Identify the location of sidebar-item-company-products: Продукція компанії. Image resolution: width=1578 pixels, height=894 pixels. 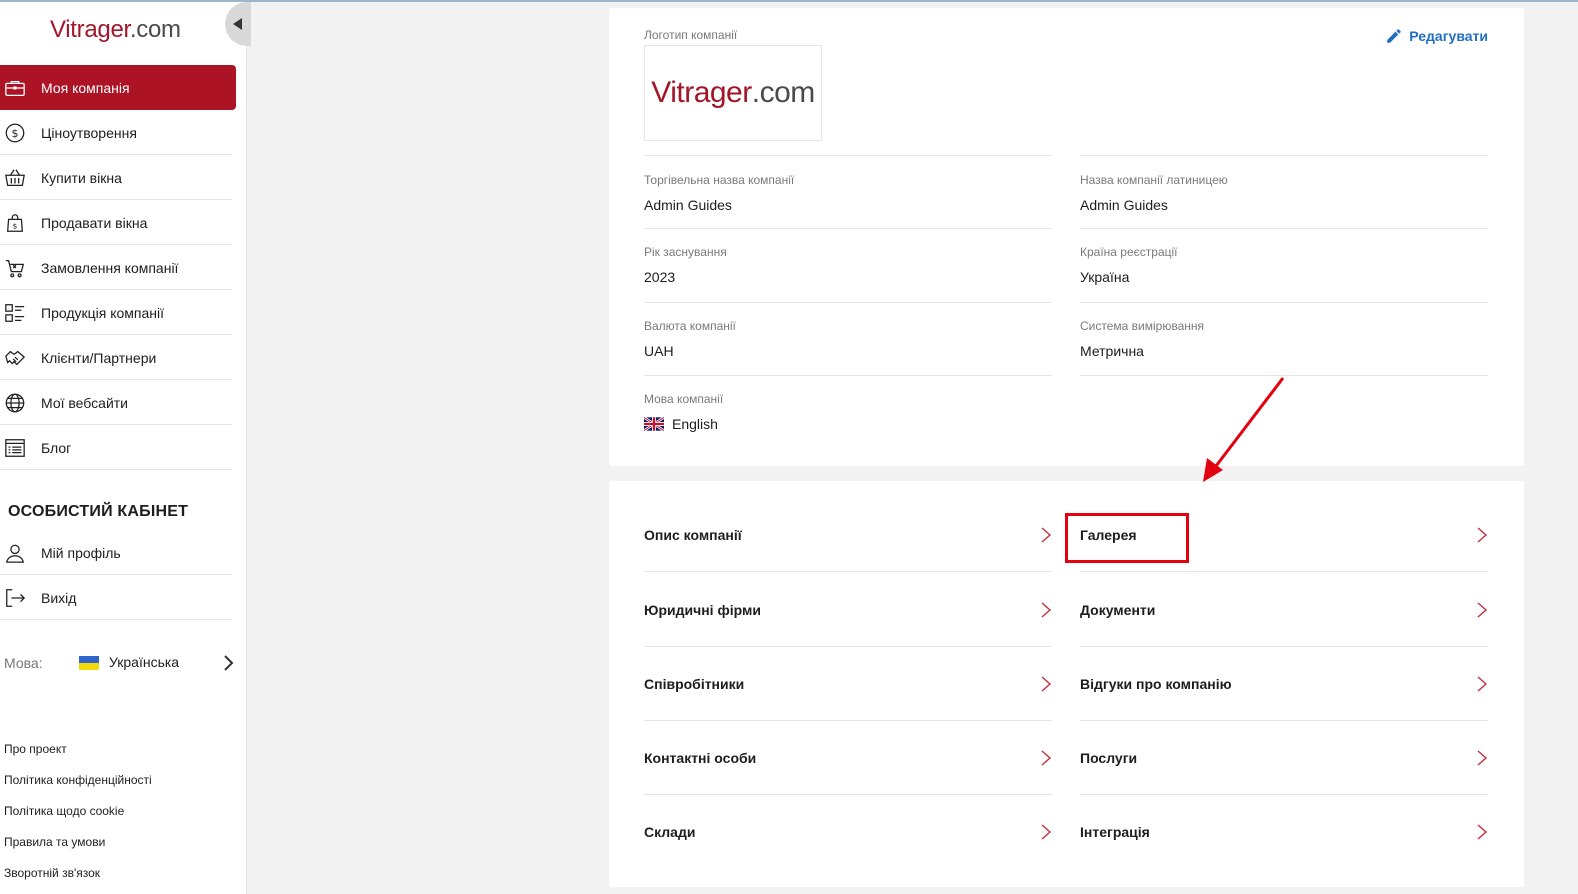
(118, 312).